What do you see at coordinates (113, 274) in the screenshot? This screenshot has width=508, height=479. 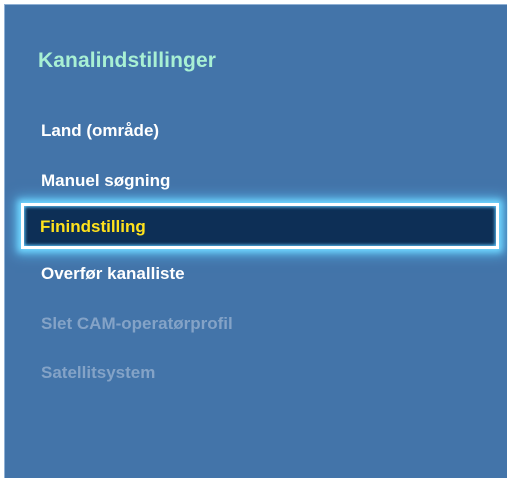 I see `menu-item-overfoer-kanalliste: Overfør kanalliste` at bounding box center [113, 274].